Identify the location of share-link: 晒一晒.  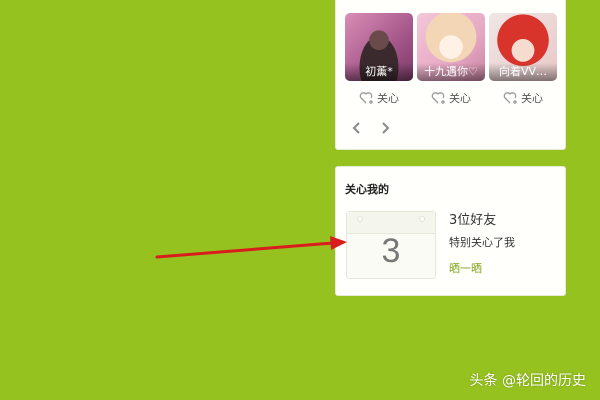
(465, 268).